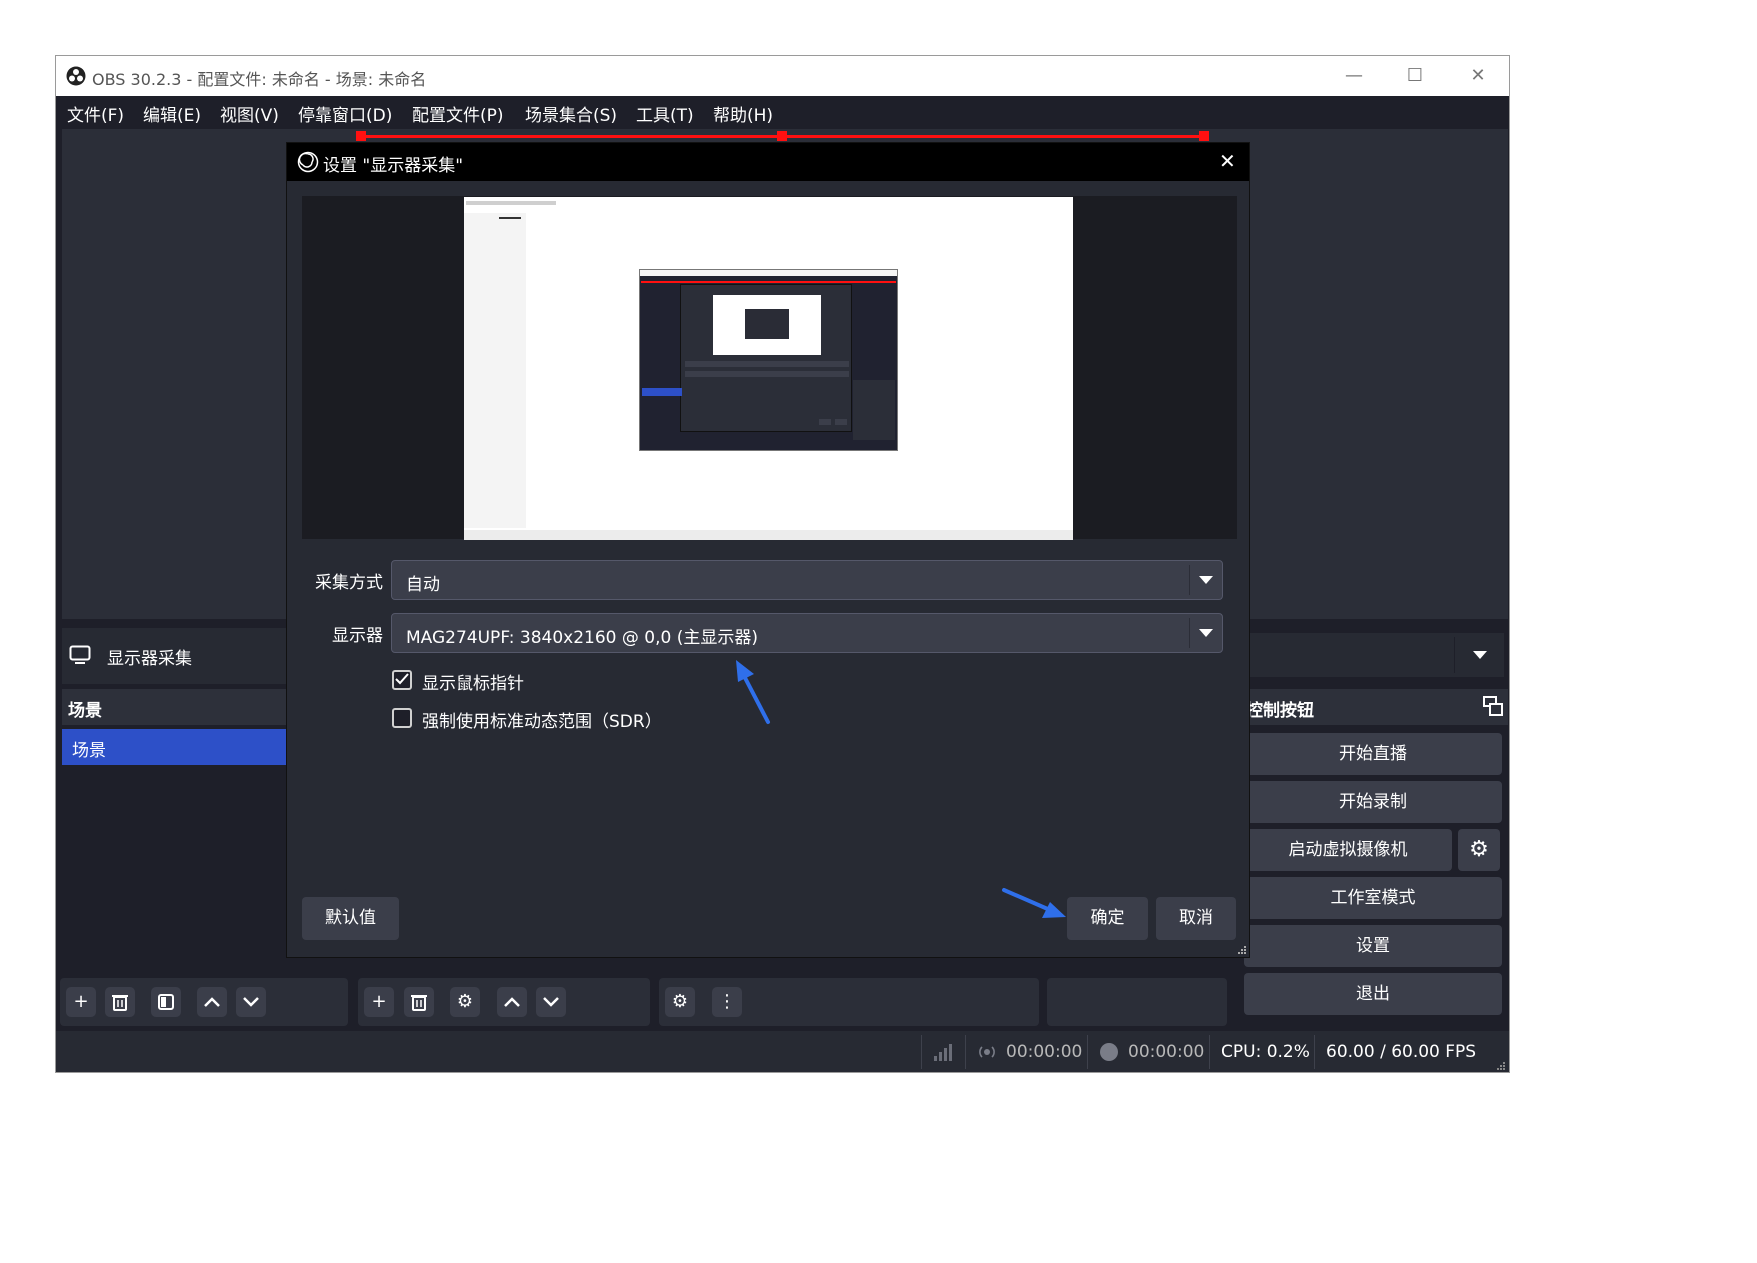  Describe the element at coordinates (423, 585) in the screenshot. I see `capture-method-value: 自动` at that location.